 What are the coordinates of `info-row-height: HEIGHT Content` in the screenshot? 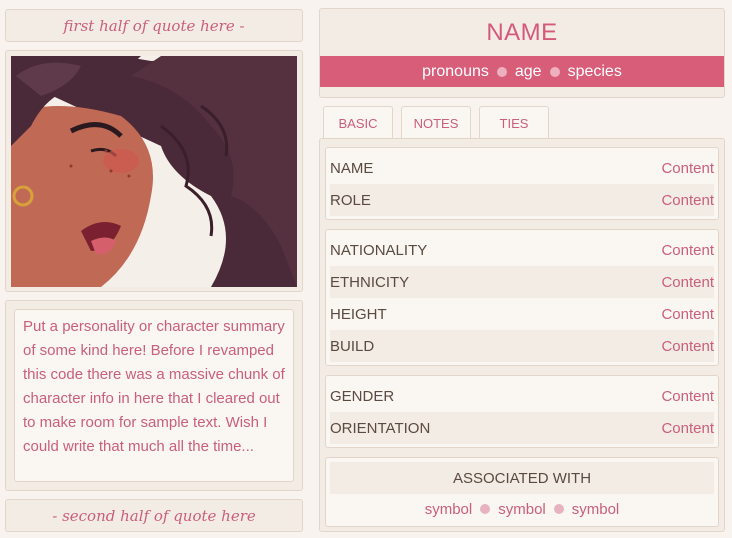 It's located at (522, 314).